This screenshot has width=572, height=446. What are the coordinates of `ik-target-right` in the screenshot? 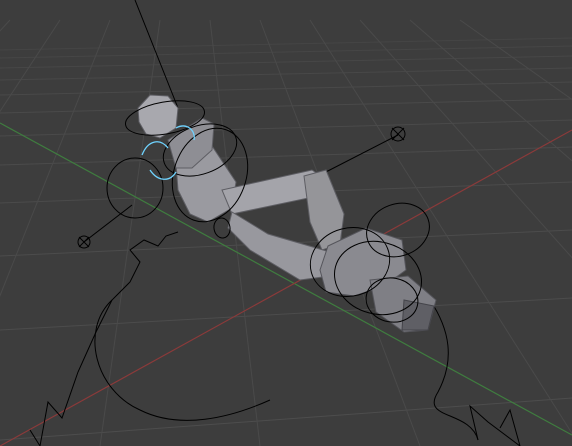 It's located at (398, 134).